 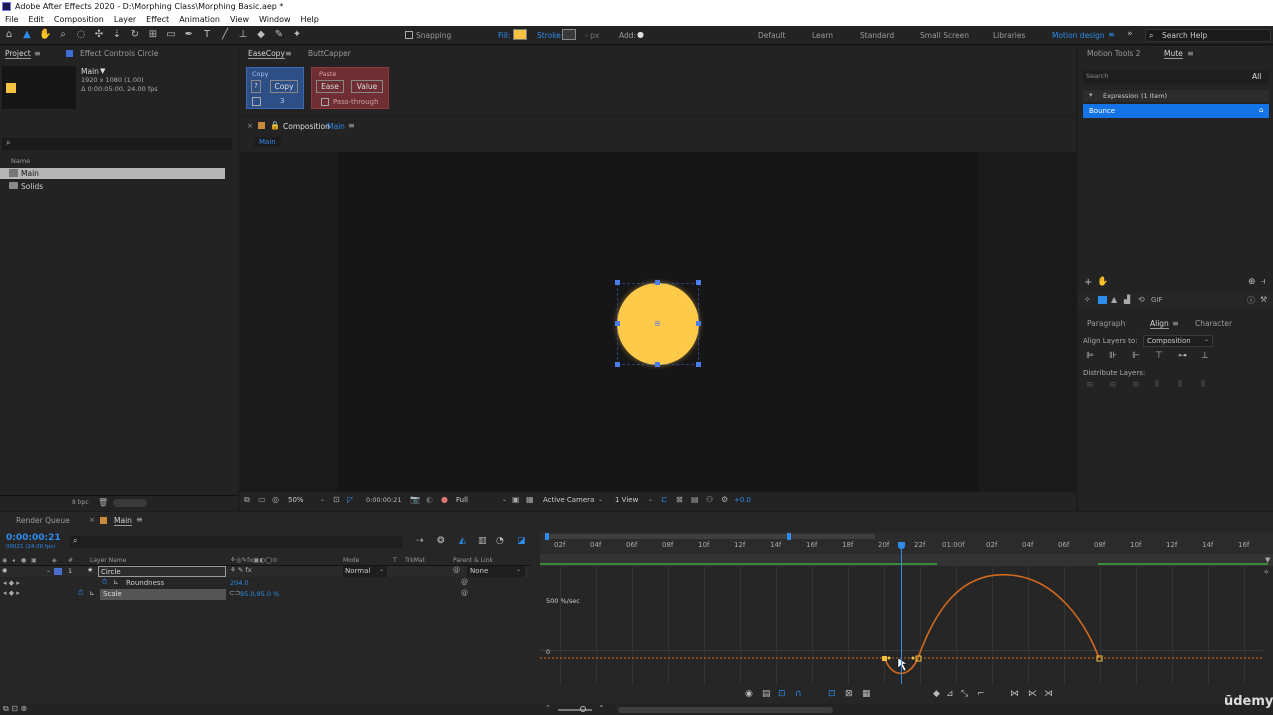 I want to click on stroke-label: Stroke:, so click(x=550, y=35).